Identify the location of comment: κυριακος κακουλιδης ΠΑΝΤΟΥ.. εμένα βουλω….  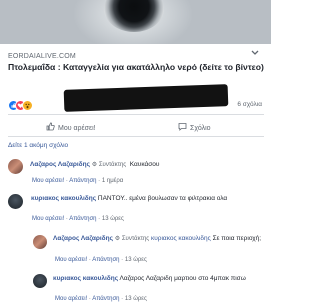
(146, 199).